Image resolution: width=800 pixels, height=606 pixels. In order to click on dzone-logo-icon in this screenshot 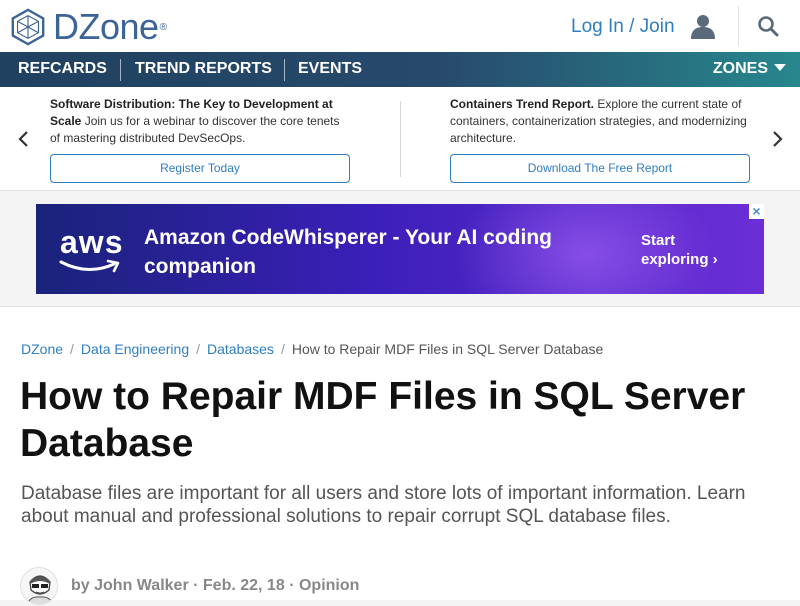, I will do `click(28, 27)`.